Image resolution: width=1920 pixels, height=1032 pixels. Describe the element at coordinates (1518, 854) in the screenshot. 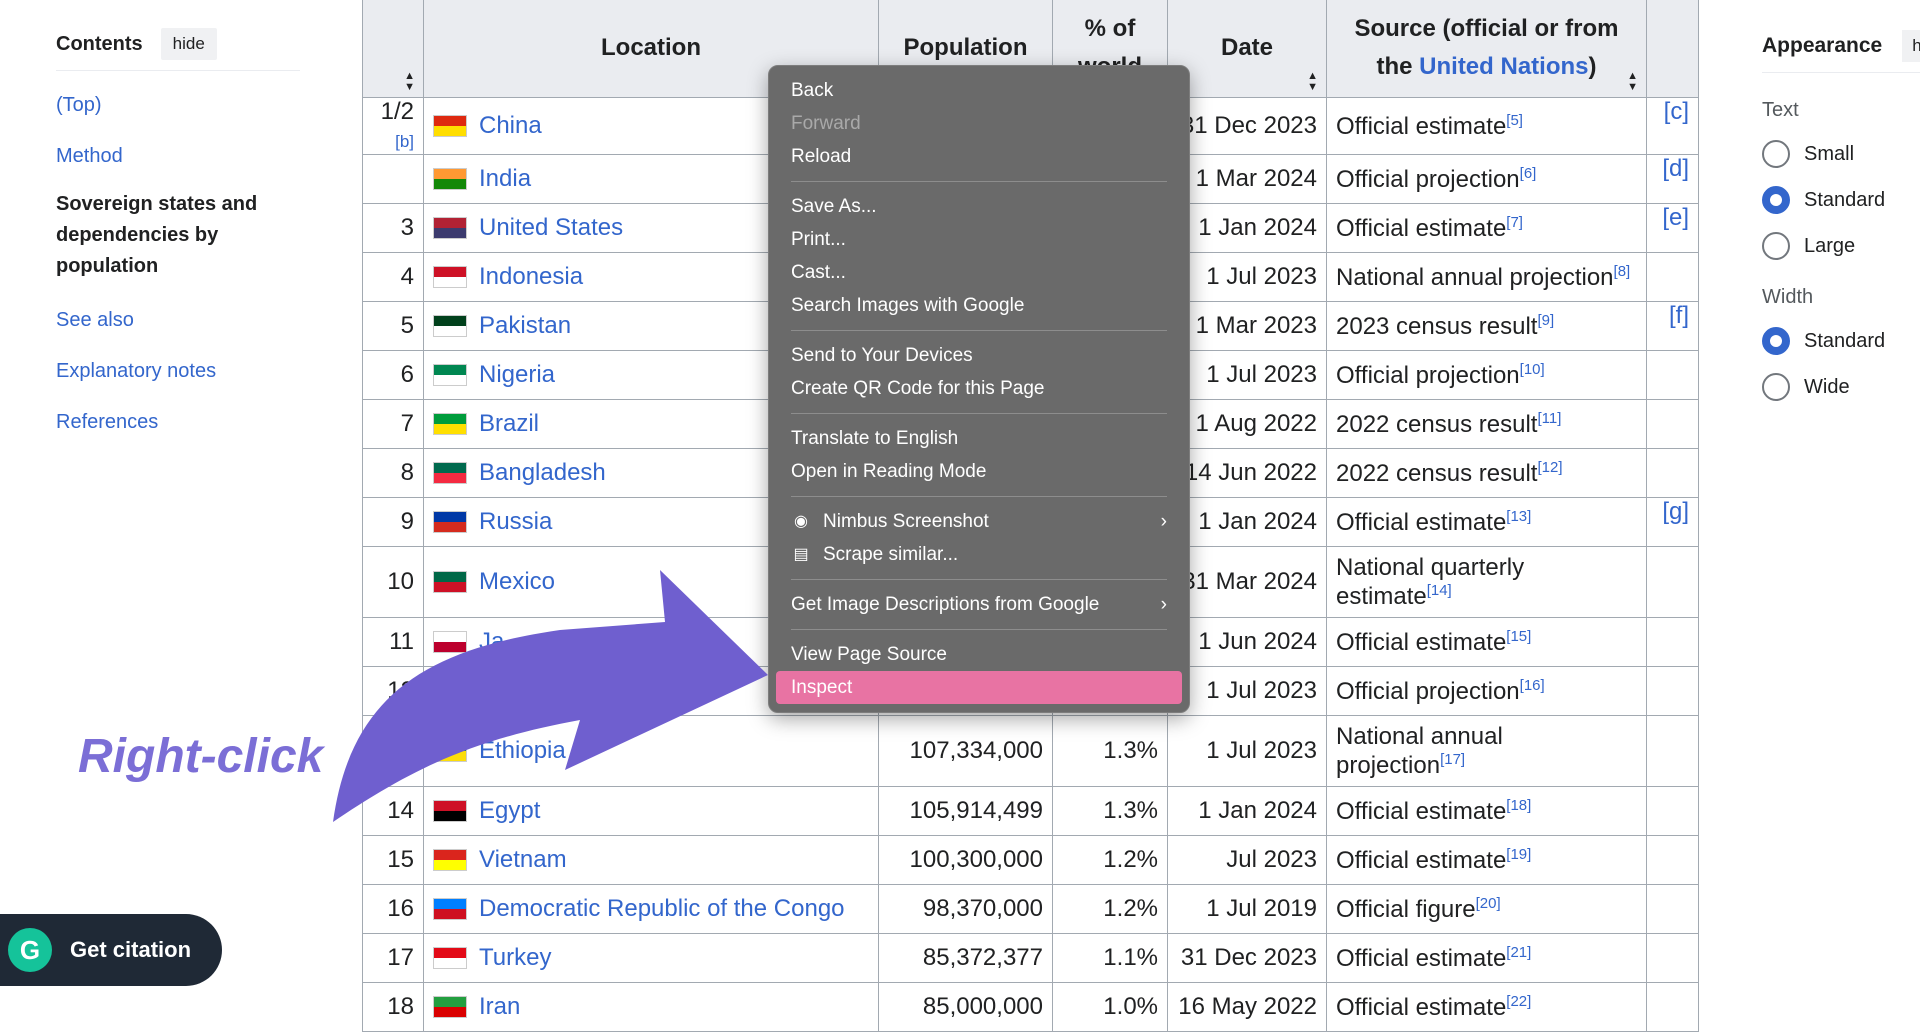

I see `reference-link: [19]` at that location.